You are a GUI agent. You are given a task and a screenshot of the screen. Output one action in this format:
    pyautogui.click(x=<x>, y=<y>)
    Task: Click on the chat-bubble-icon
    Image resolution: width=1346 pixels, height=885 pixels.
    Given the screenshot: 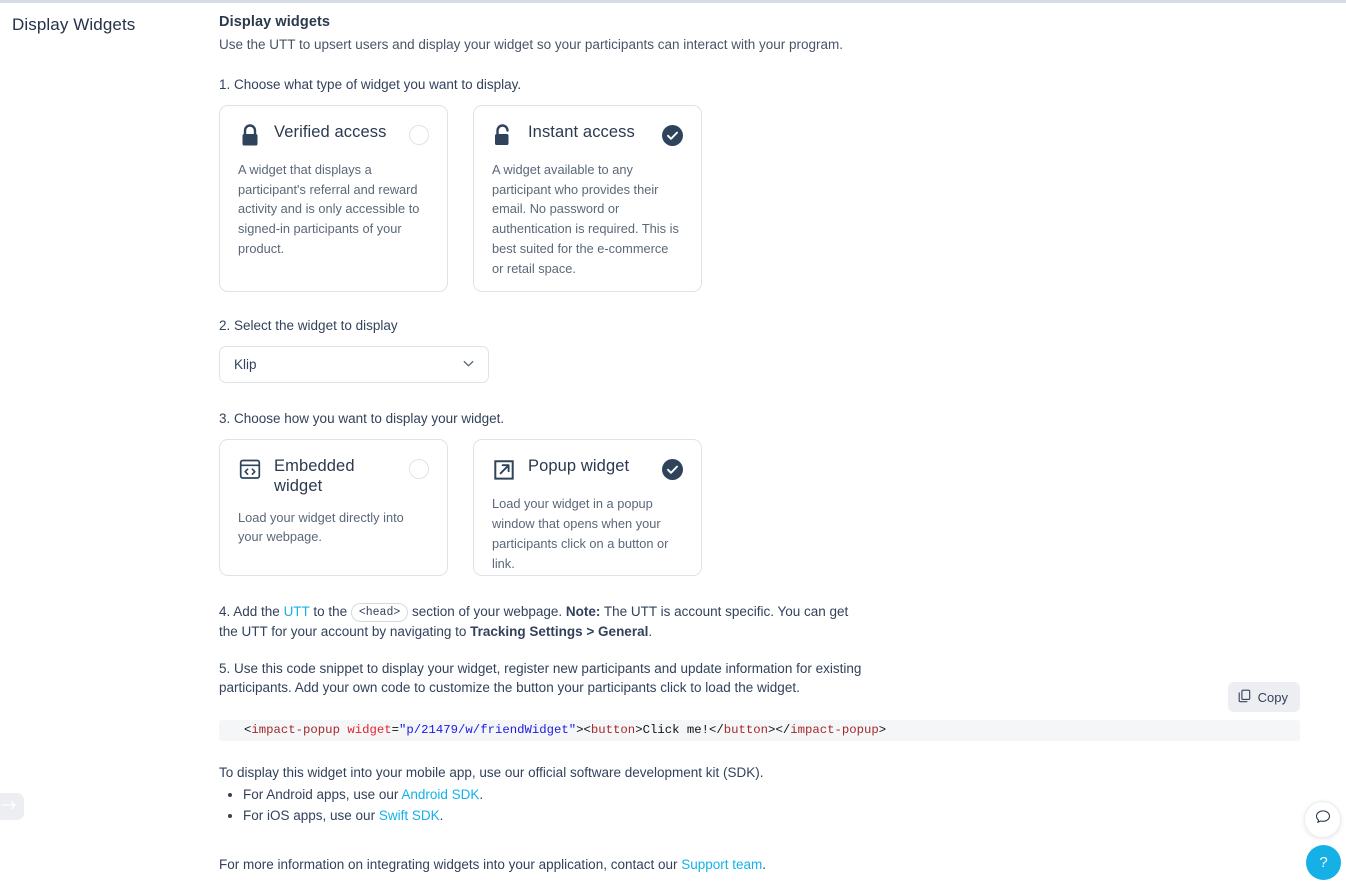 What is the action you would take?
    pyautogui.click(x=1323, y=819)
    